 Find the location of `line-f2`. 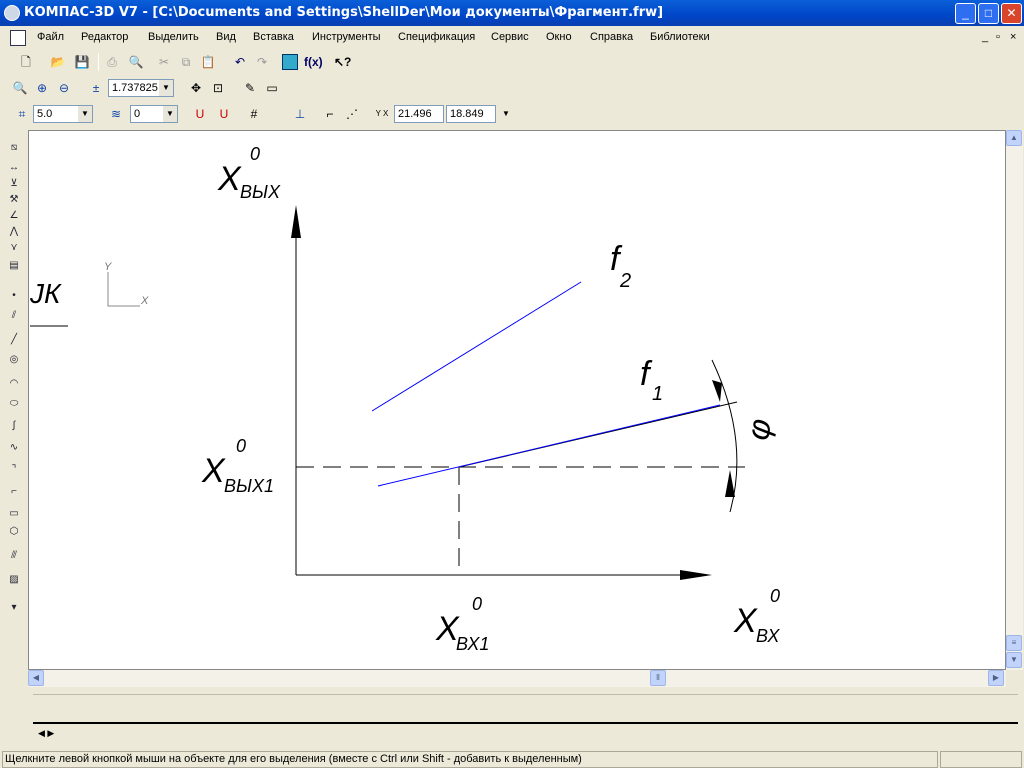

line-f2 is located at coordinates (476, 346).